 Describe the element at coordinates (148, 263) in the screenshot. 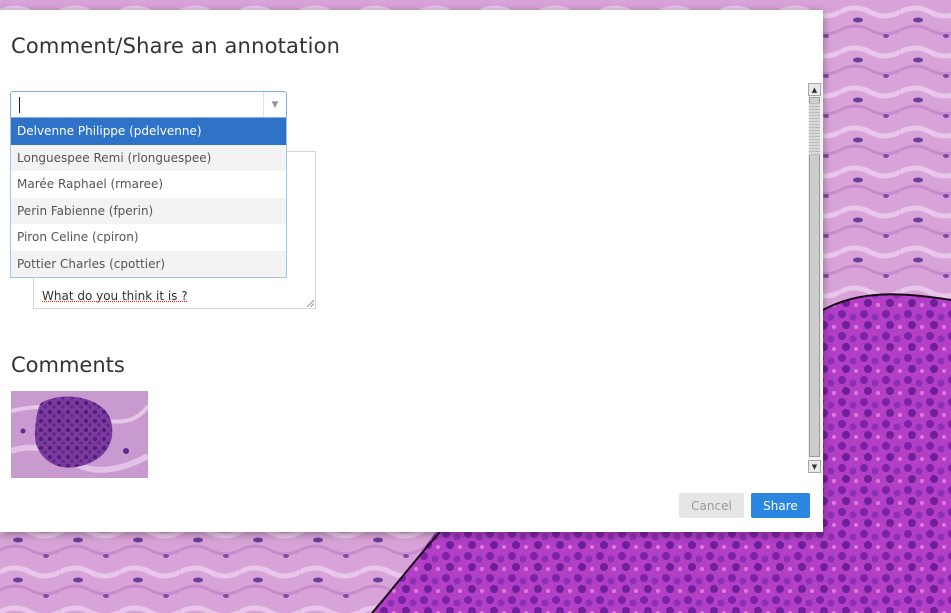

I see `user-option: Pottier Charles (cpottier)` at that location.